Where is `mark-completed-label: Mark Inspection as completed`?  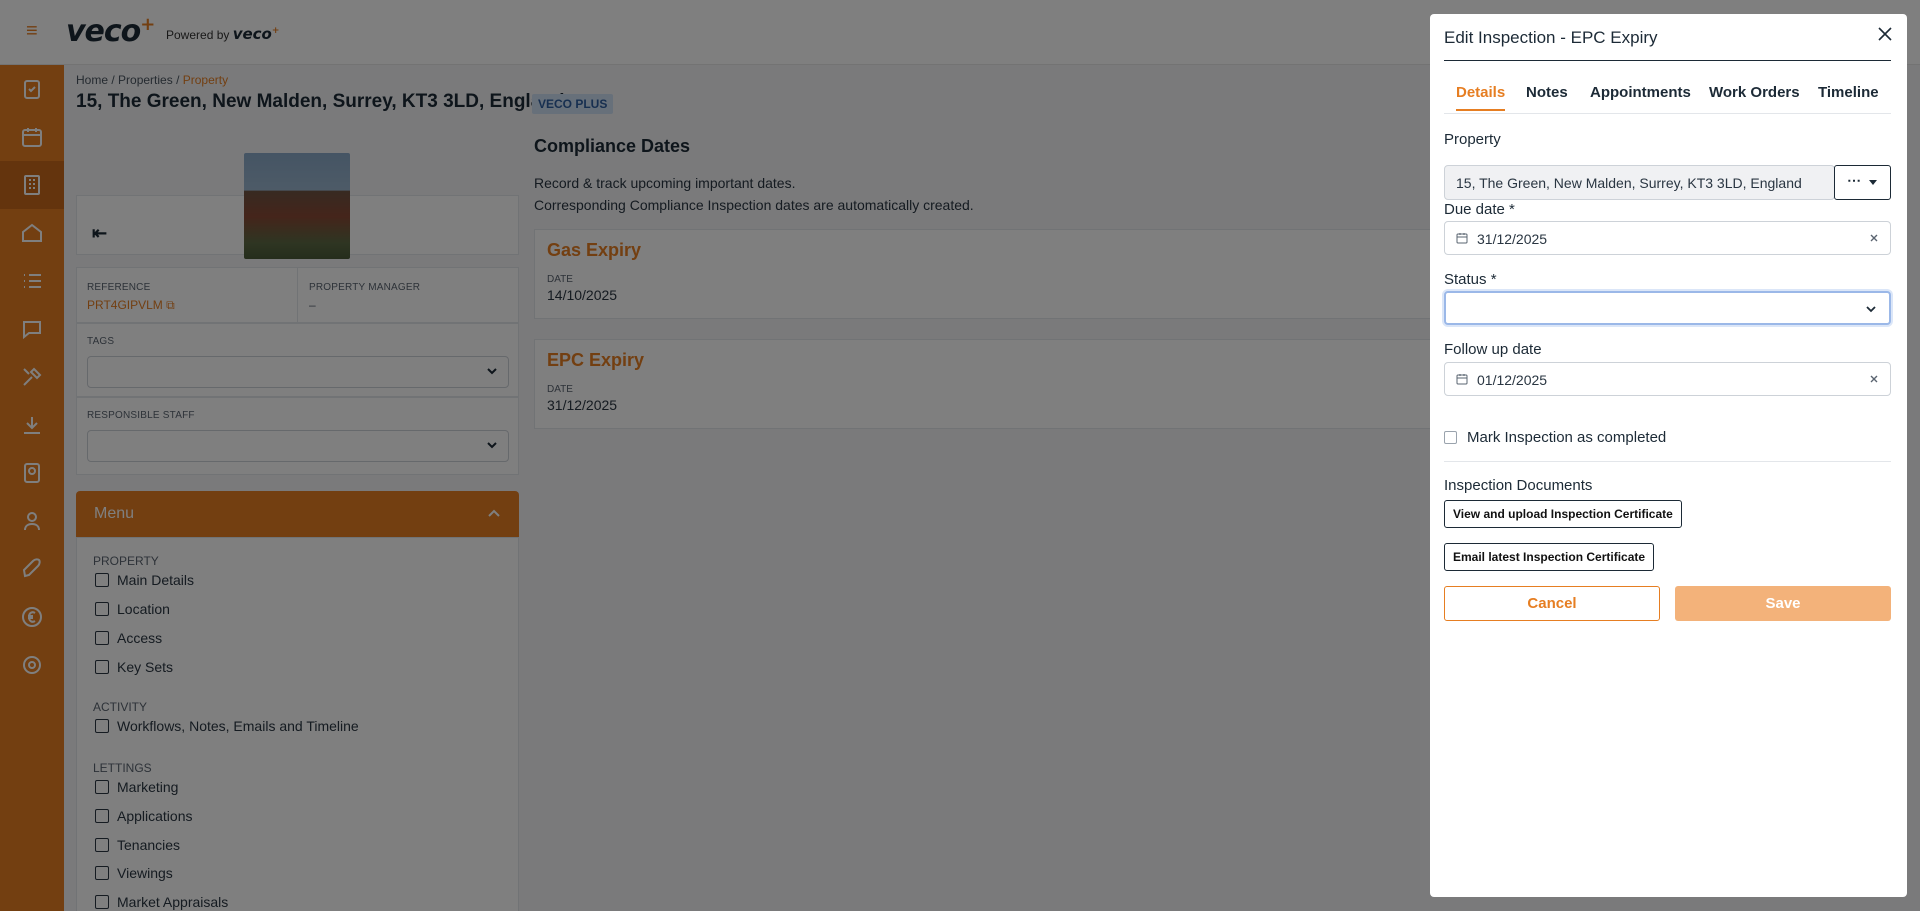 mark-completed-label: Mark Inspection as completed is located at coordinates (1567, 437).